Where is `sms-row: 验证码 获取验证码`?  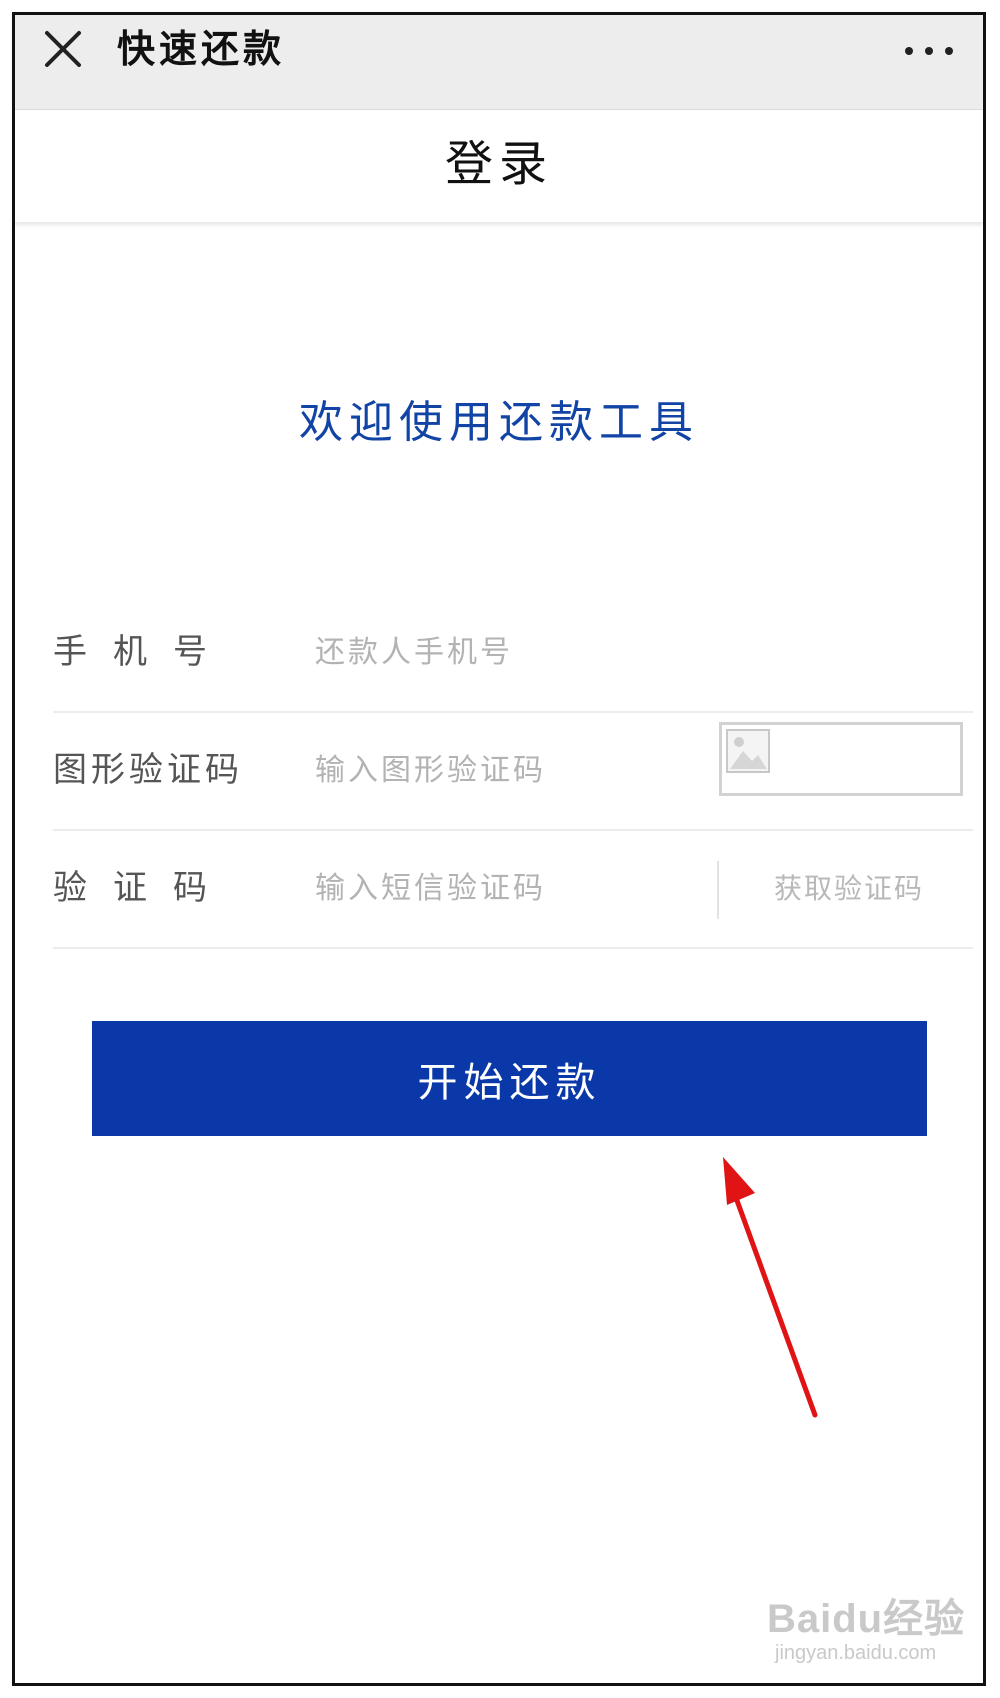
sms-row: 验证码 获取验证码 is located at coordinates (513, 889).